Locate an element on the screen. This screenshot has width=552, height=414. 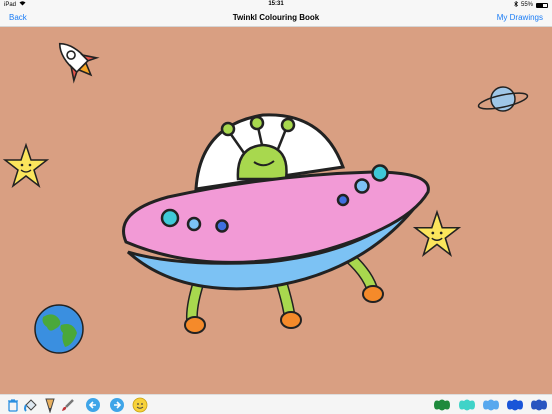
fill-bucket-icon is located at coordinates (31, 405).